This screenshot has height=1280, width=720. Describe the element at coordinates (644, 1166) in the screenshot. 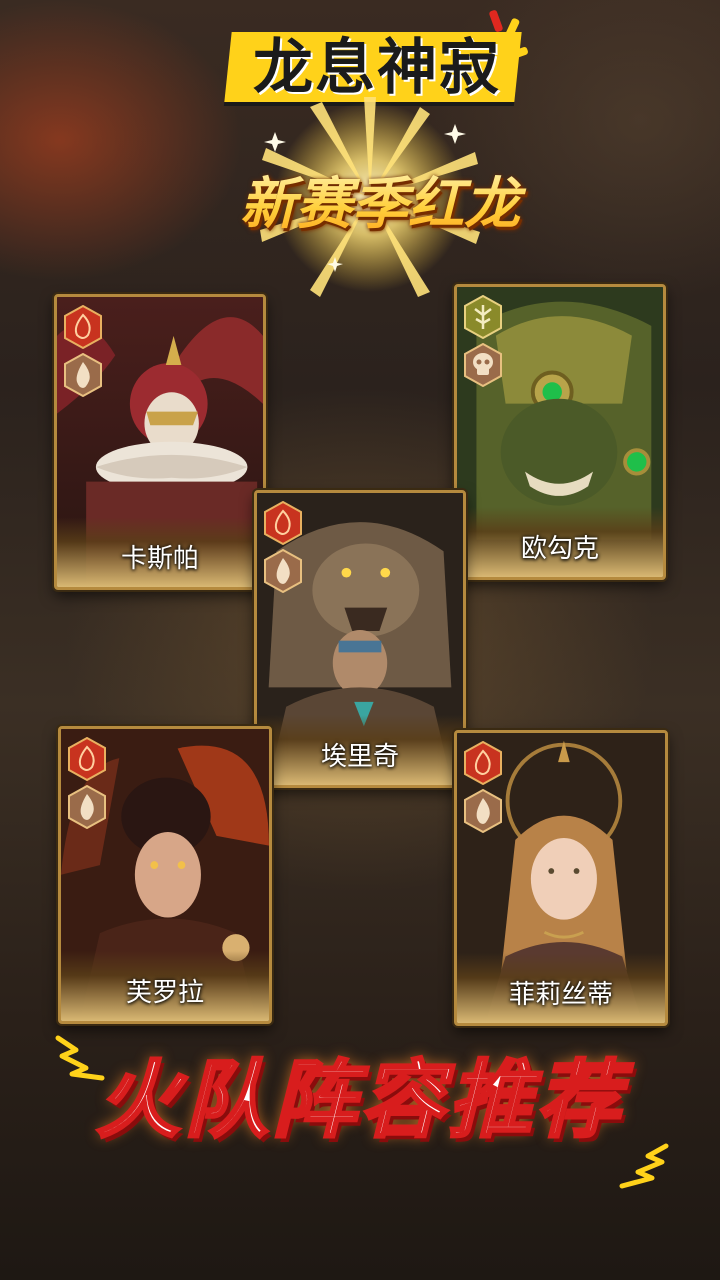

I see `squiggle-decoration` at that location.